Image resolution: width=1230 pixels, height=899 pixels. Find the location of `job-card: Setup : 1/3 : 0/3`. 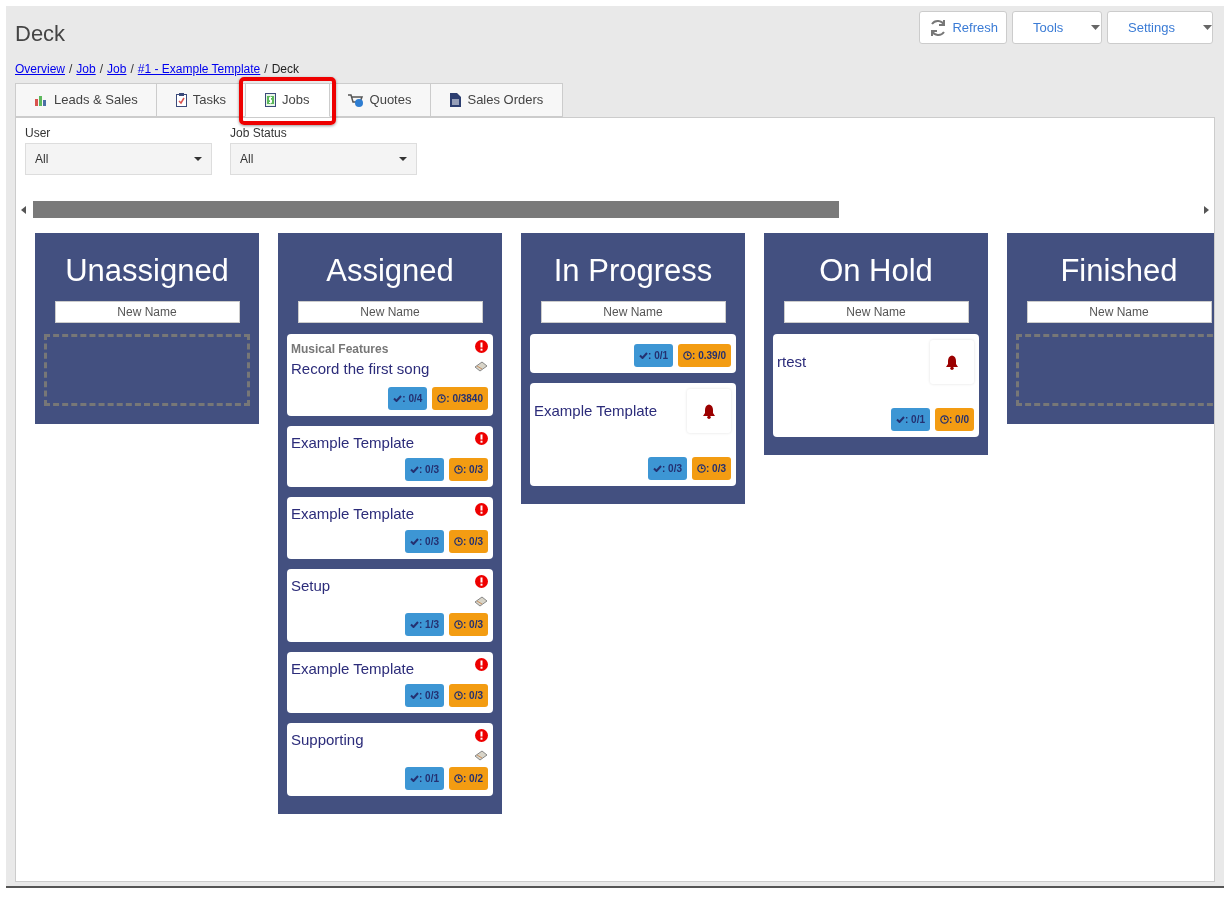

job-card: Setup : 1/3 : 0/3 is located at coordinates (390, 605).